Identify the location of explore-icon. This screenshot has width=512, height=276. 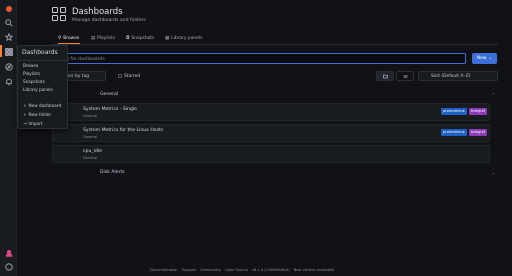
(8, 66).